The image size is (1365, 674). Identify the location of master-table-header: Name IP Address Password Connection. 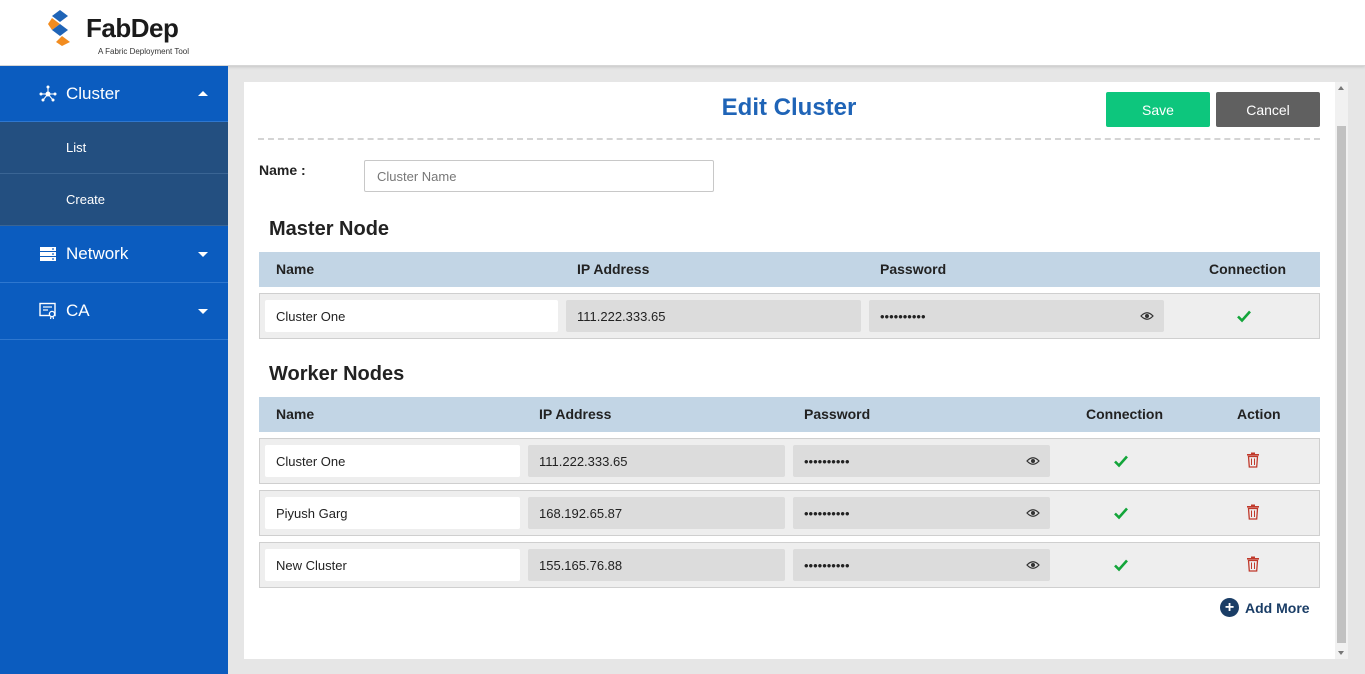
(789, 269).